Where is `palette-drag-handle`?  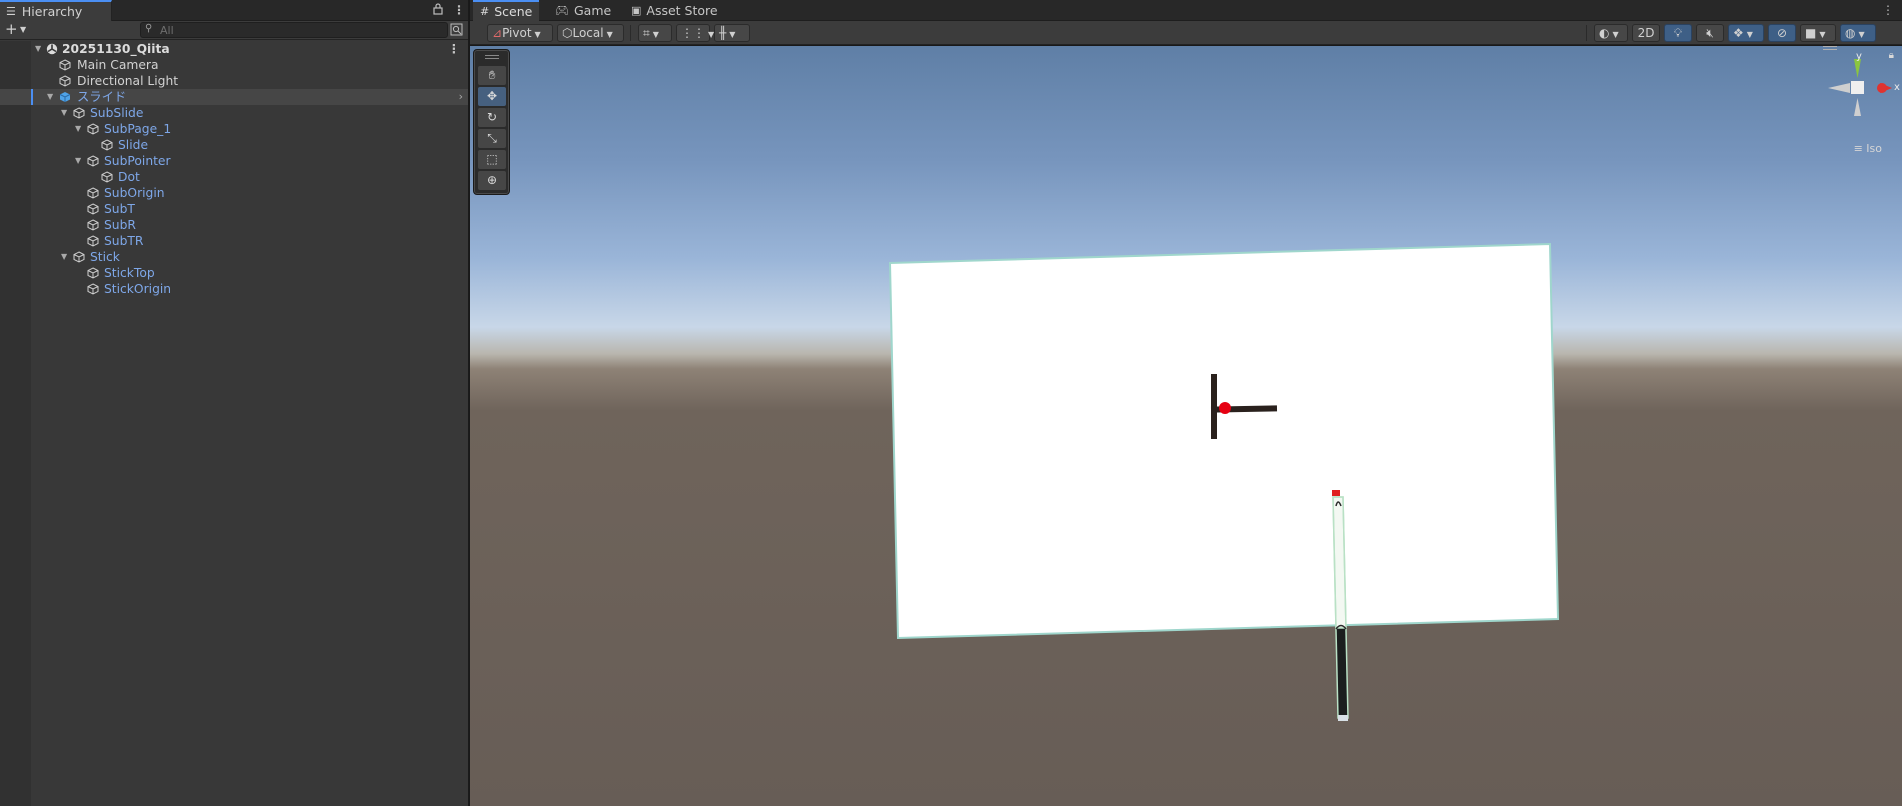
palette-drag-handle is located at coordinates (492, 57).